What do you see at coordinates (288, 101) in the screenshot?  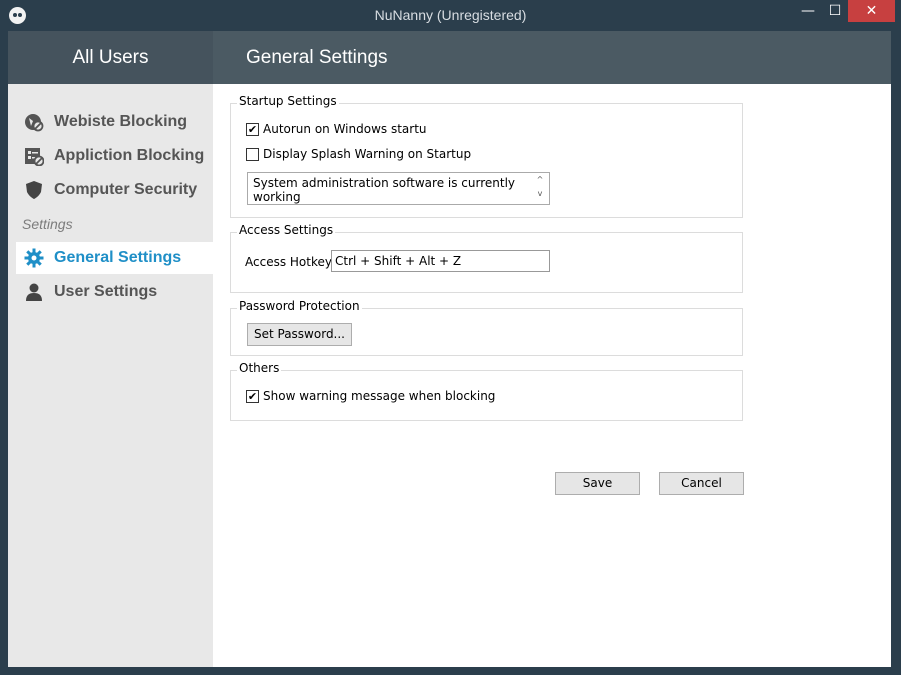 I see `group-title: Startup Settings` at bounding box center [288, 101].